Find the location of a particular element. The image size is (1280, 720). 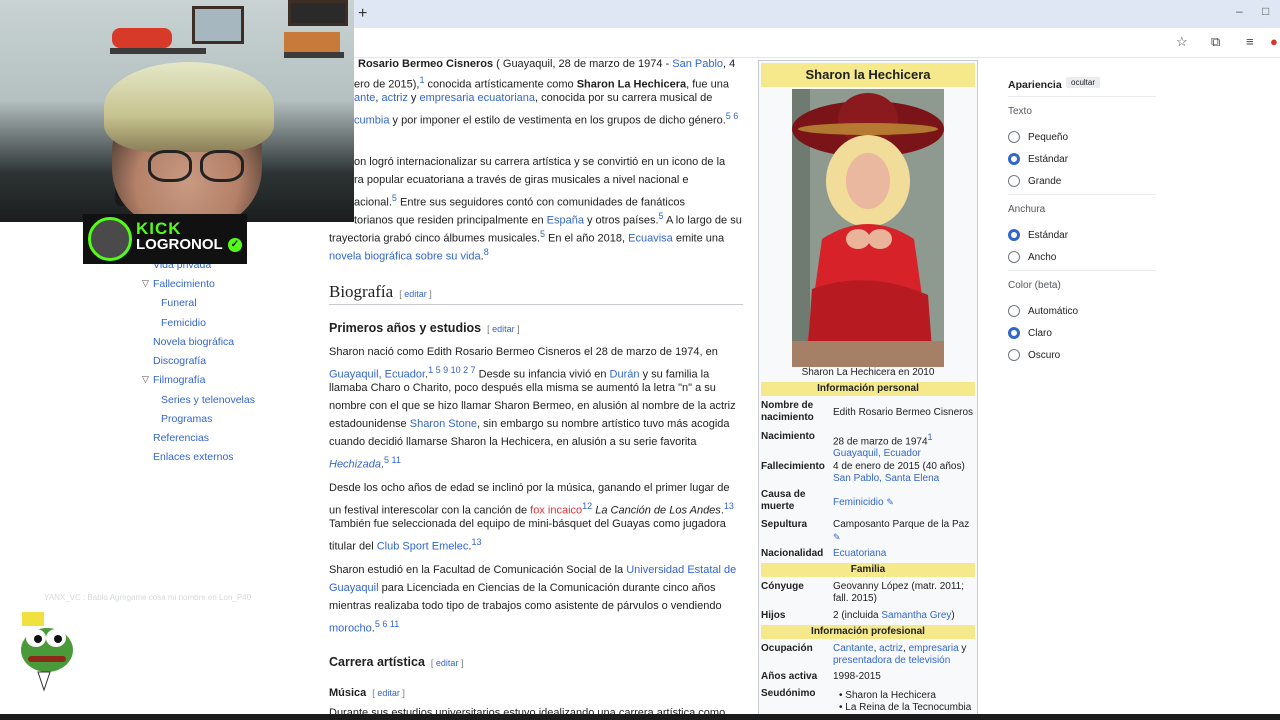

maximize-icon: □ is located at coordinates (1265, 11).